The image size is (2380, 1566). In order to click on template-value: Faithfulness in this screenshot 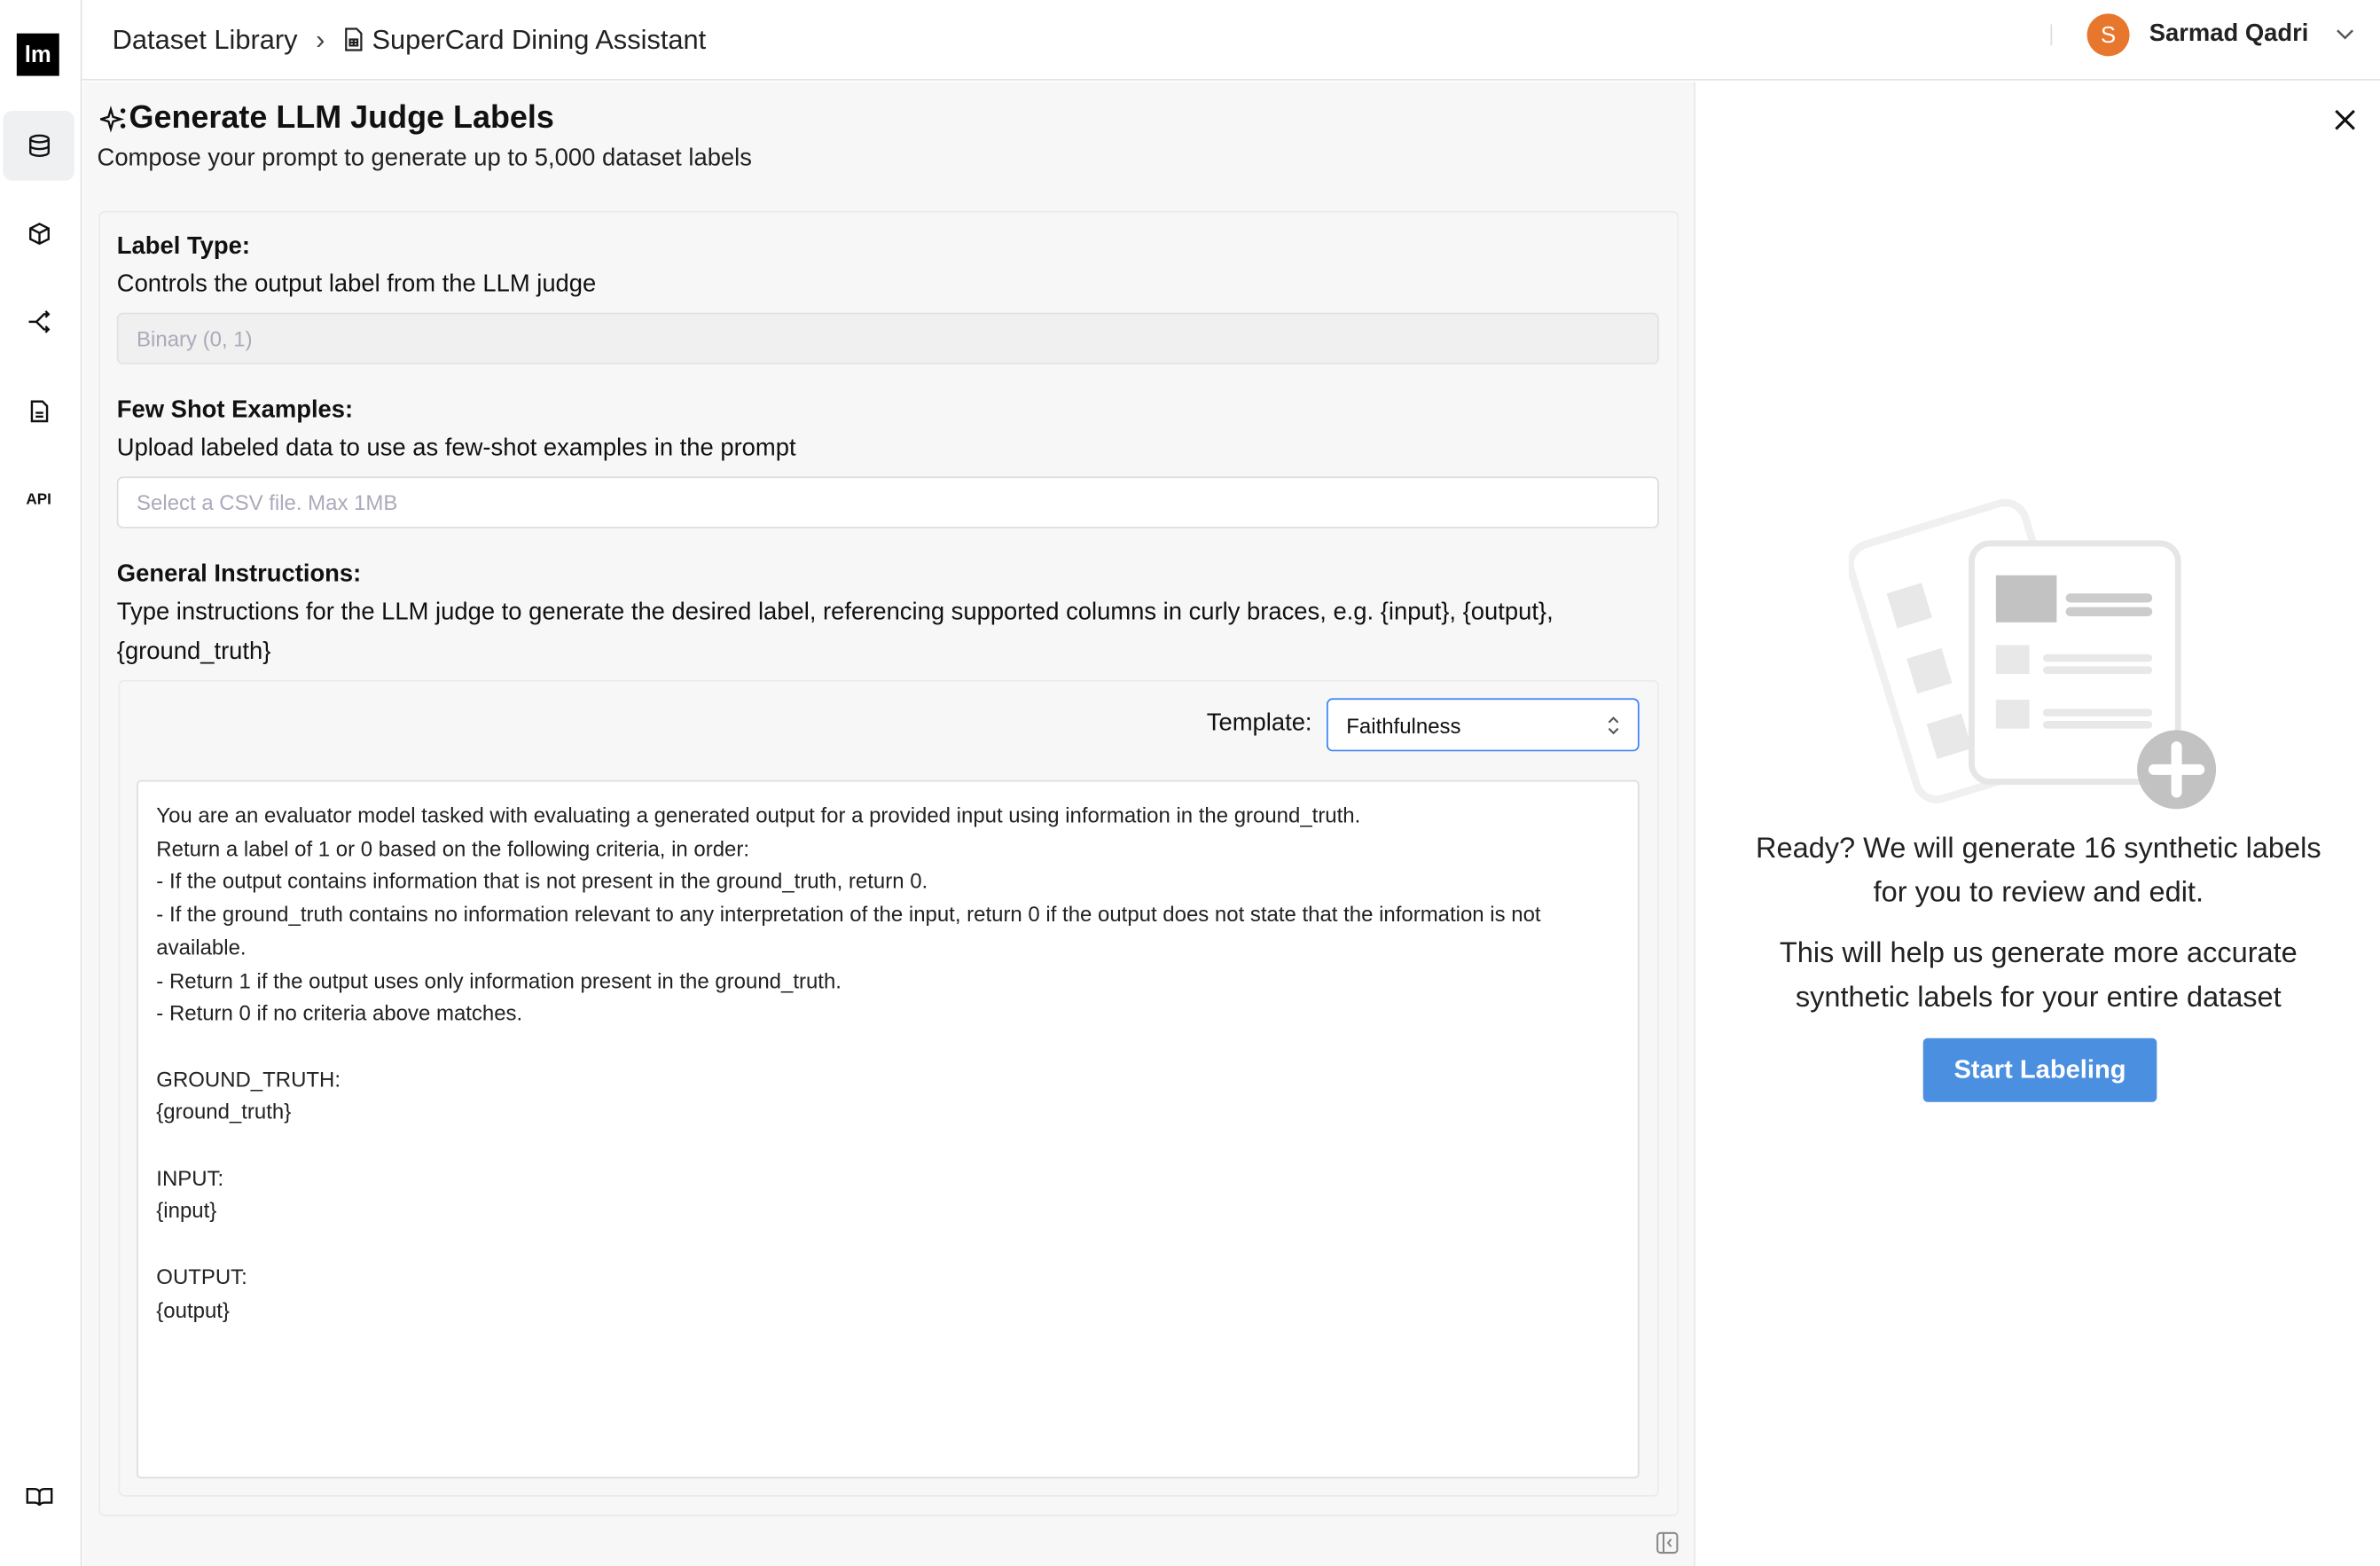, I will do `click(1403, 725)`.